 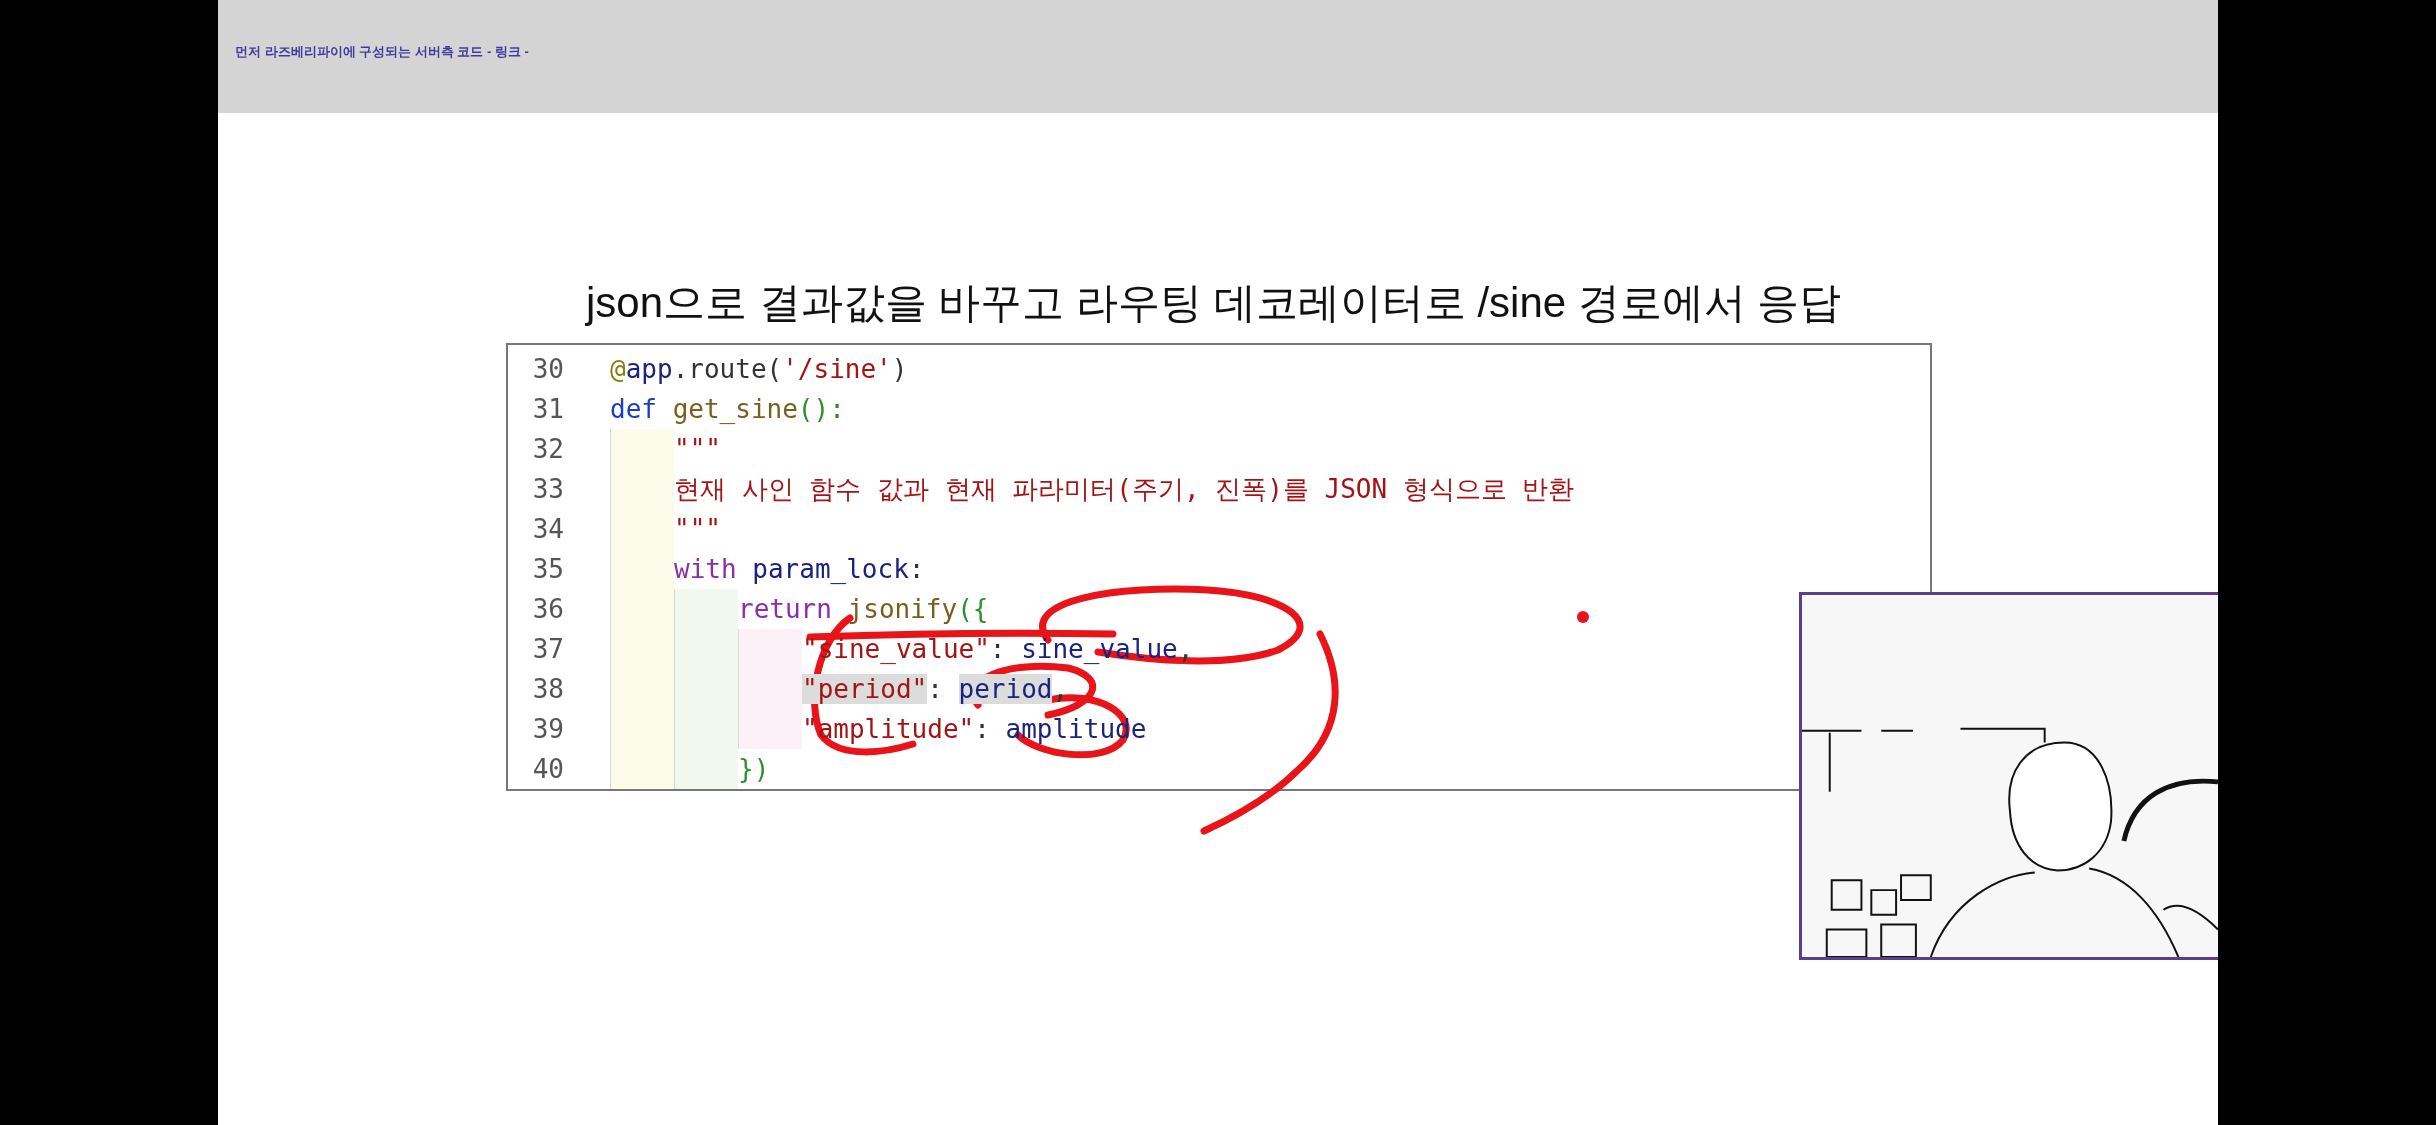 What do you see at coordinates (547, 729) in the screenshot?
I see `line-number: 39` at bounding box center [547, 729].